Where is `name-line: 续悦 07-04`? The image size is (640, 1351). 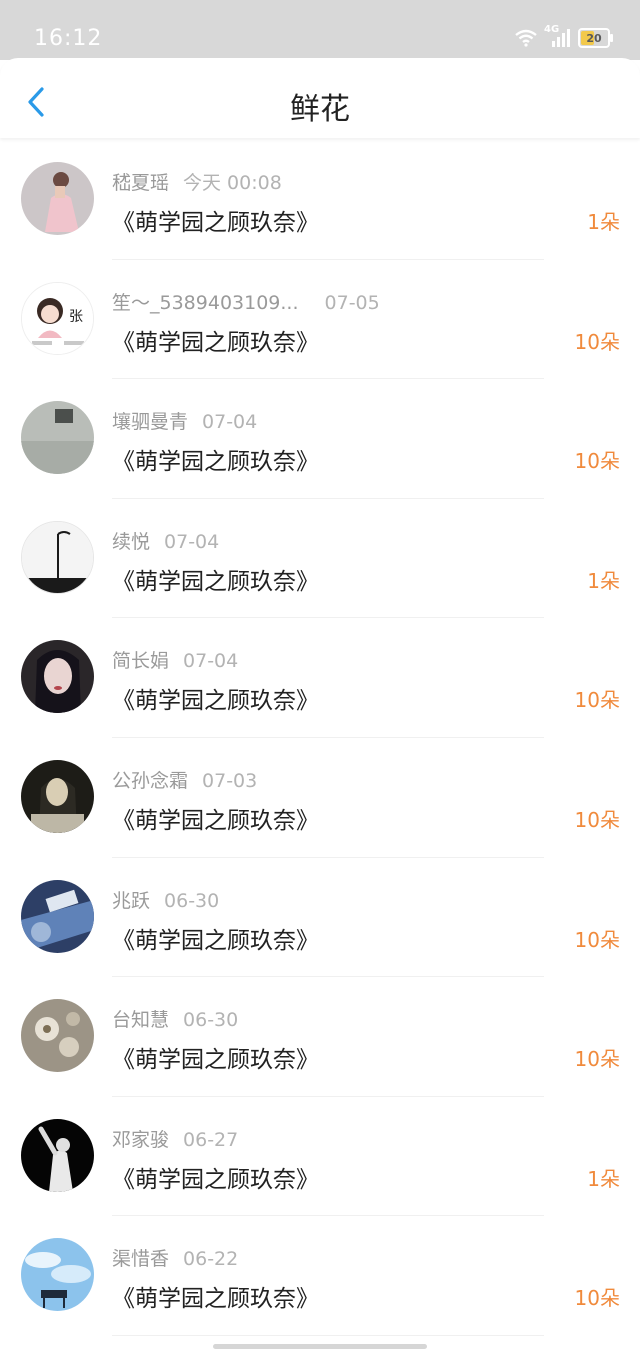 name-line: 续悦 07-04 is located at coordinates (165, 540).